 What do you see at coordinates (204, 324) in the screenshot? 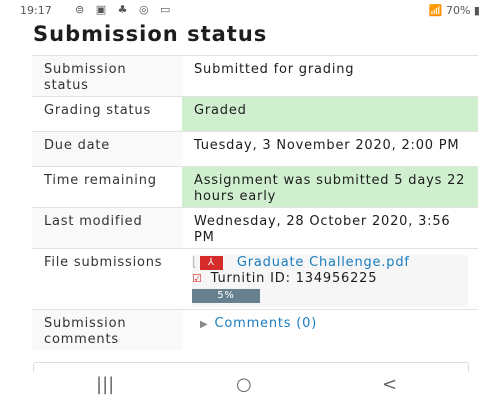
I see `expand-arrow-icon: ▶` at bounding box center [204, 324].